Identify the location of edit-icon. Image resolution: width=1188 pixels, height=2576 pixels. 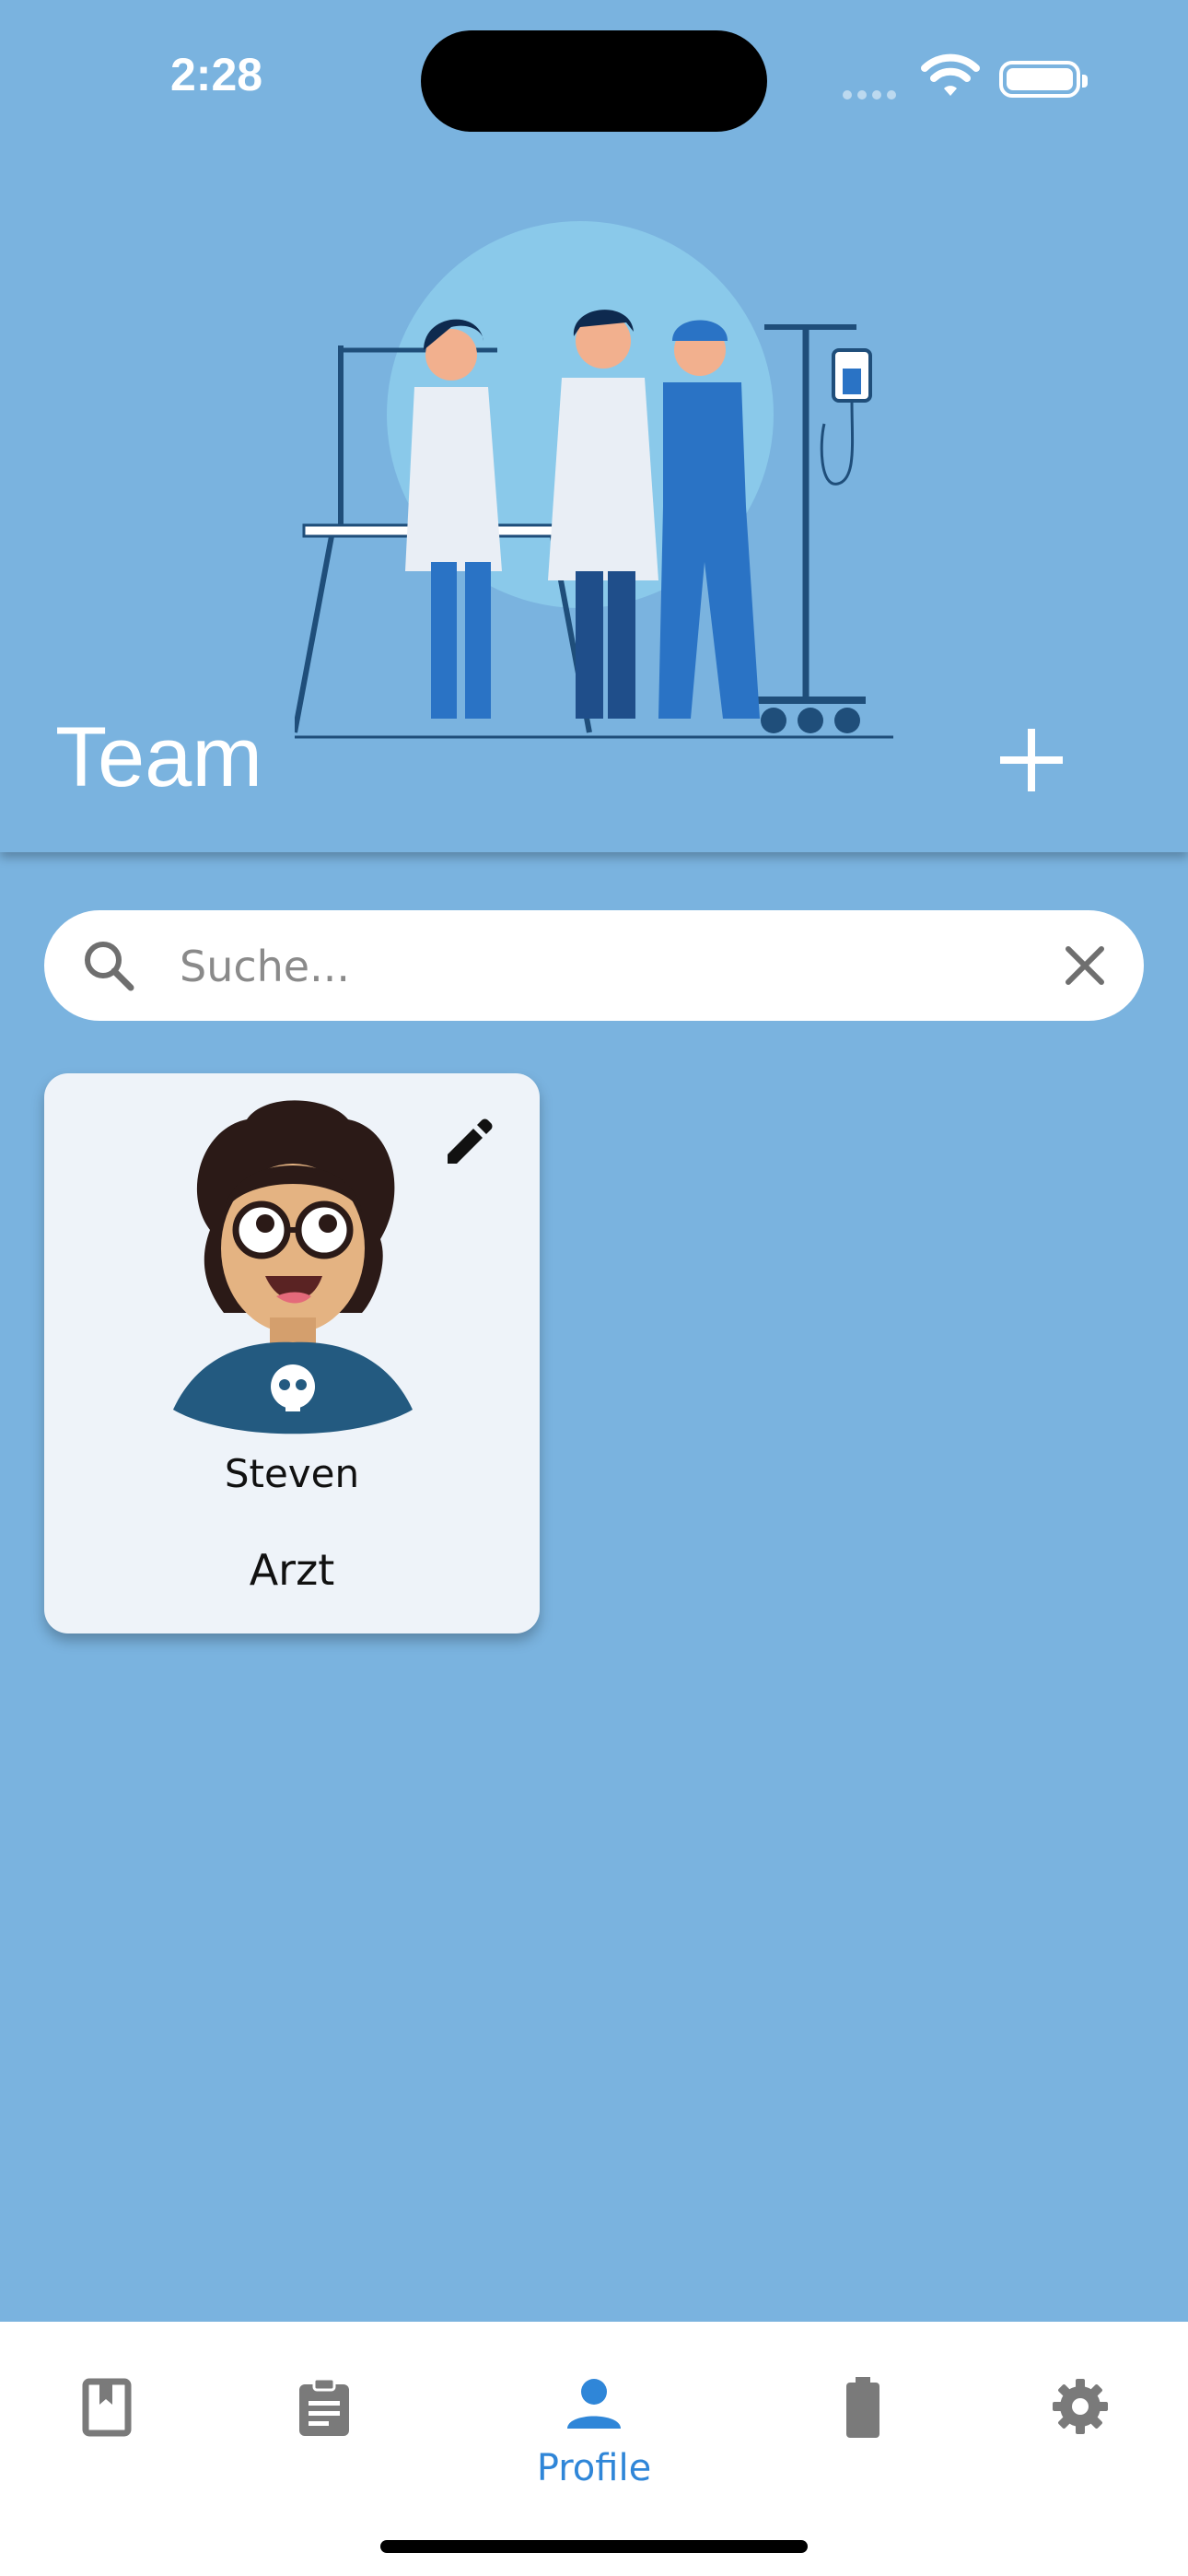
(468, 1141).